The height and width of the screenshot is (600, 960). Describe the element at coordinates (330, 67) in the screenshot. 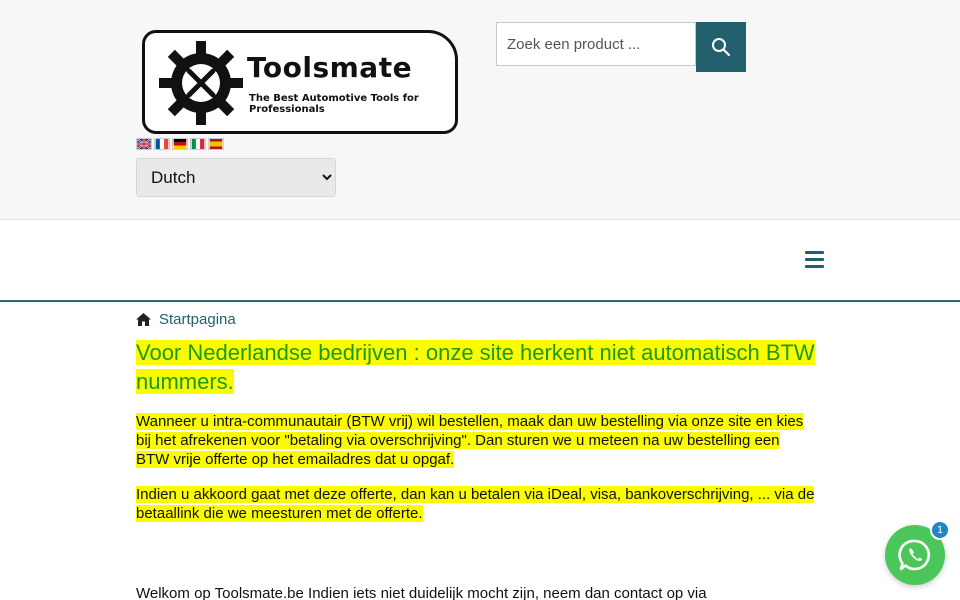

I see `logo-title: Toolsmate` at that location.